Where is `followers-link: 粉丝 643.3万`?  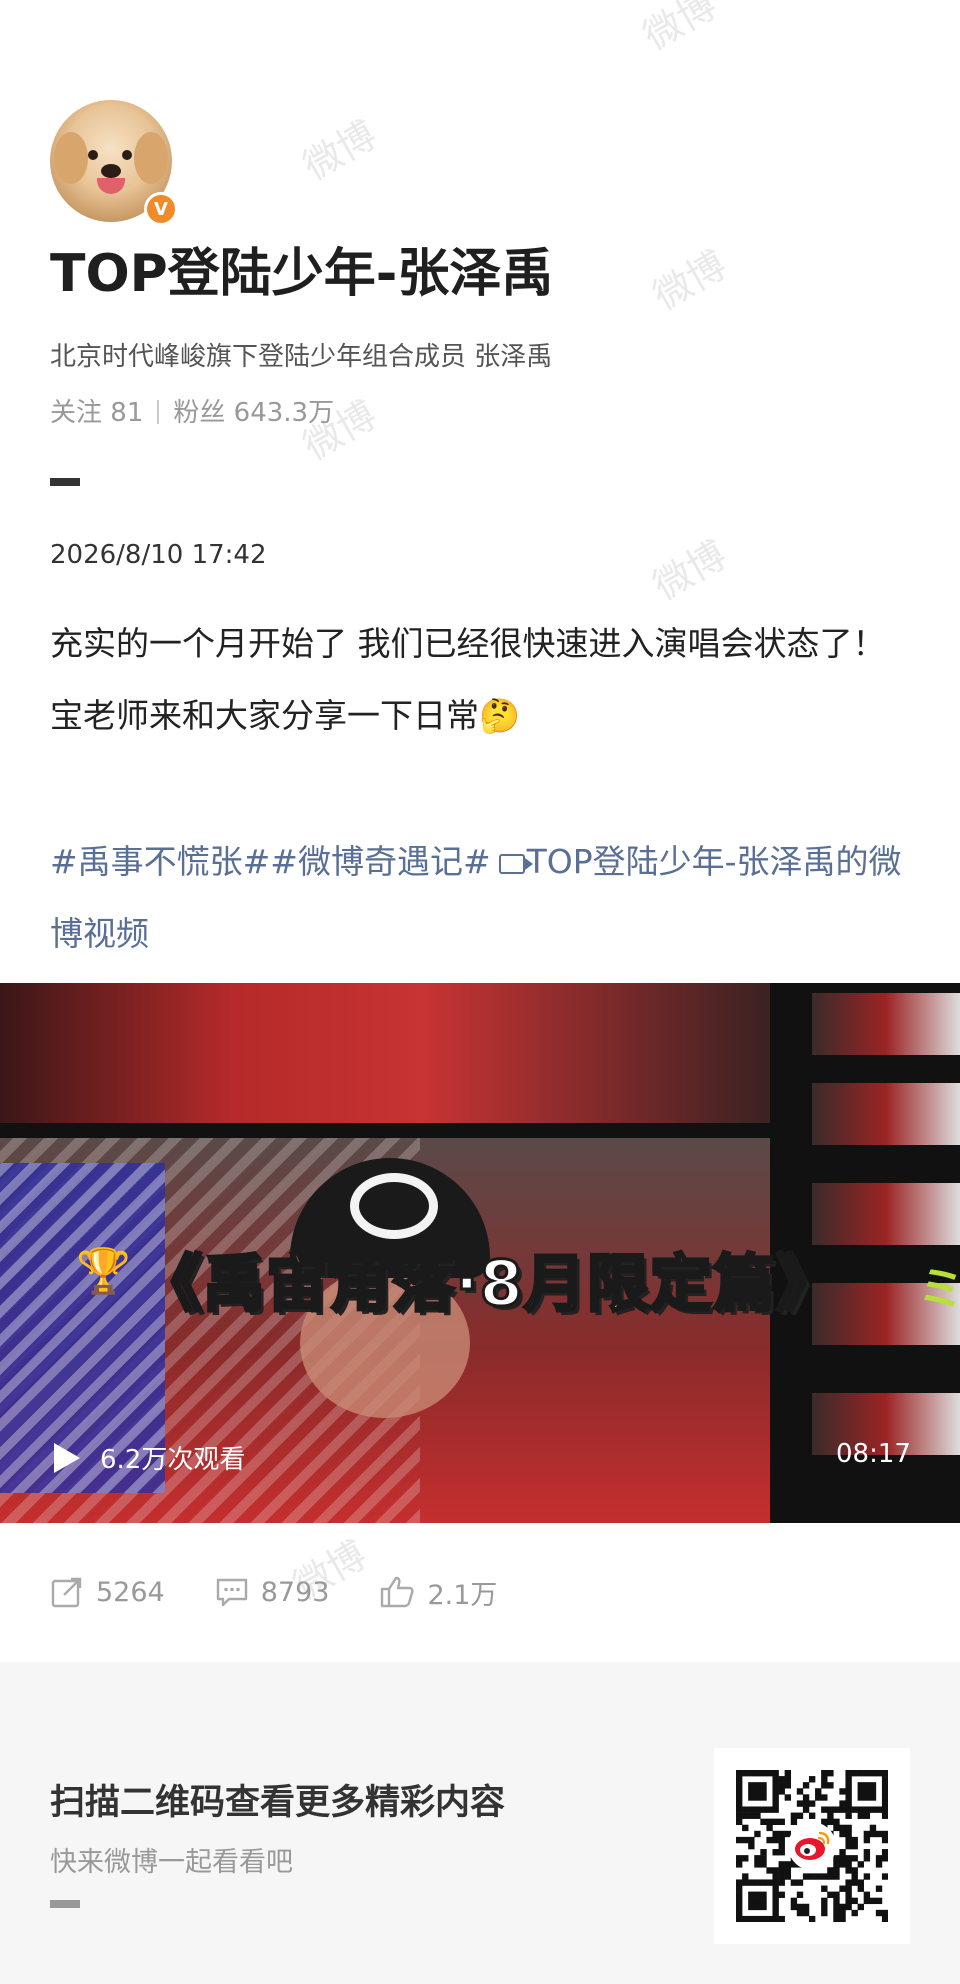 followers-link: 粉丝 643.3万 is located at coordinates (253, 413).